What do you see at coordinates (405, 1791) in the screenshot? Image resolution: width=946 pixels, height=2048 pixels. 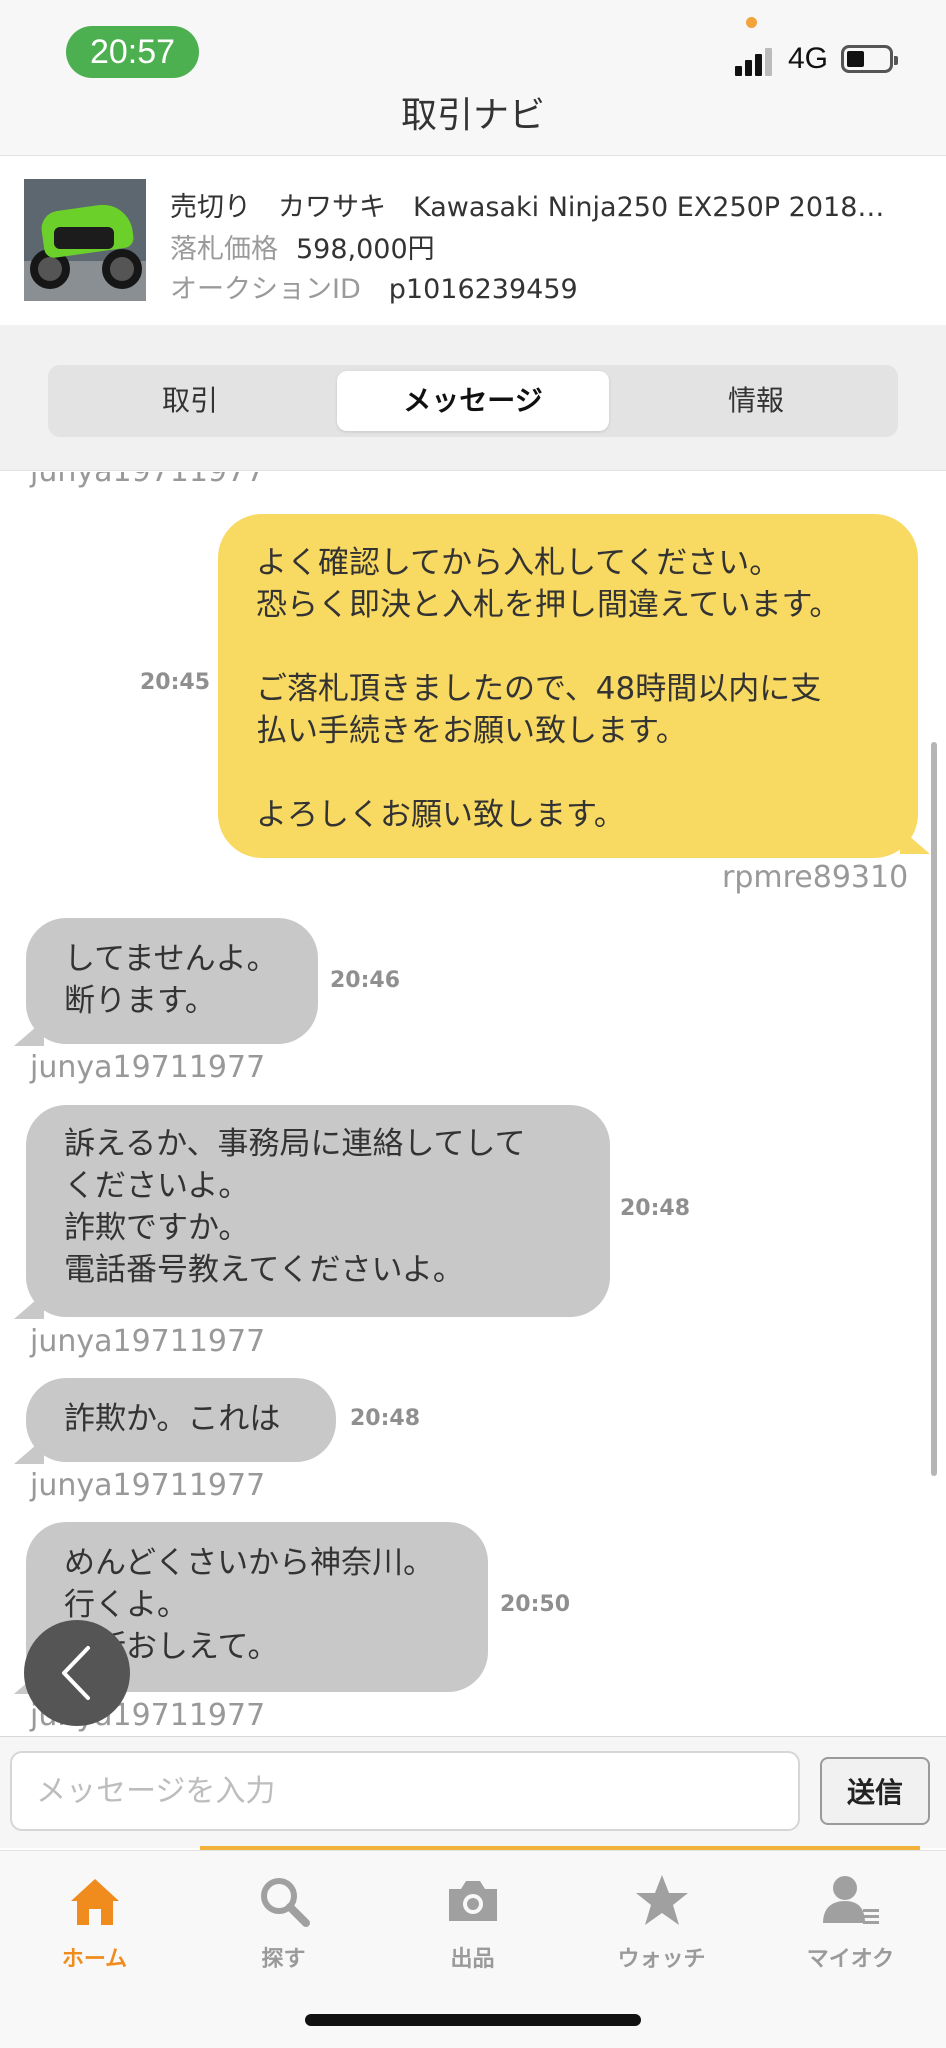 I see `message-input` at bounding box center [405, 1791].